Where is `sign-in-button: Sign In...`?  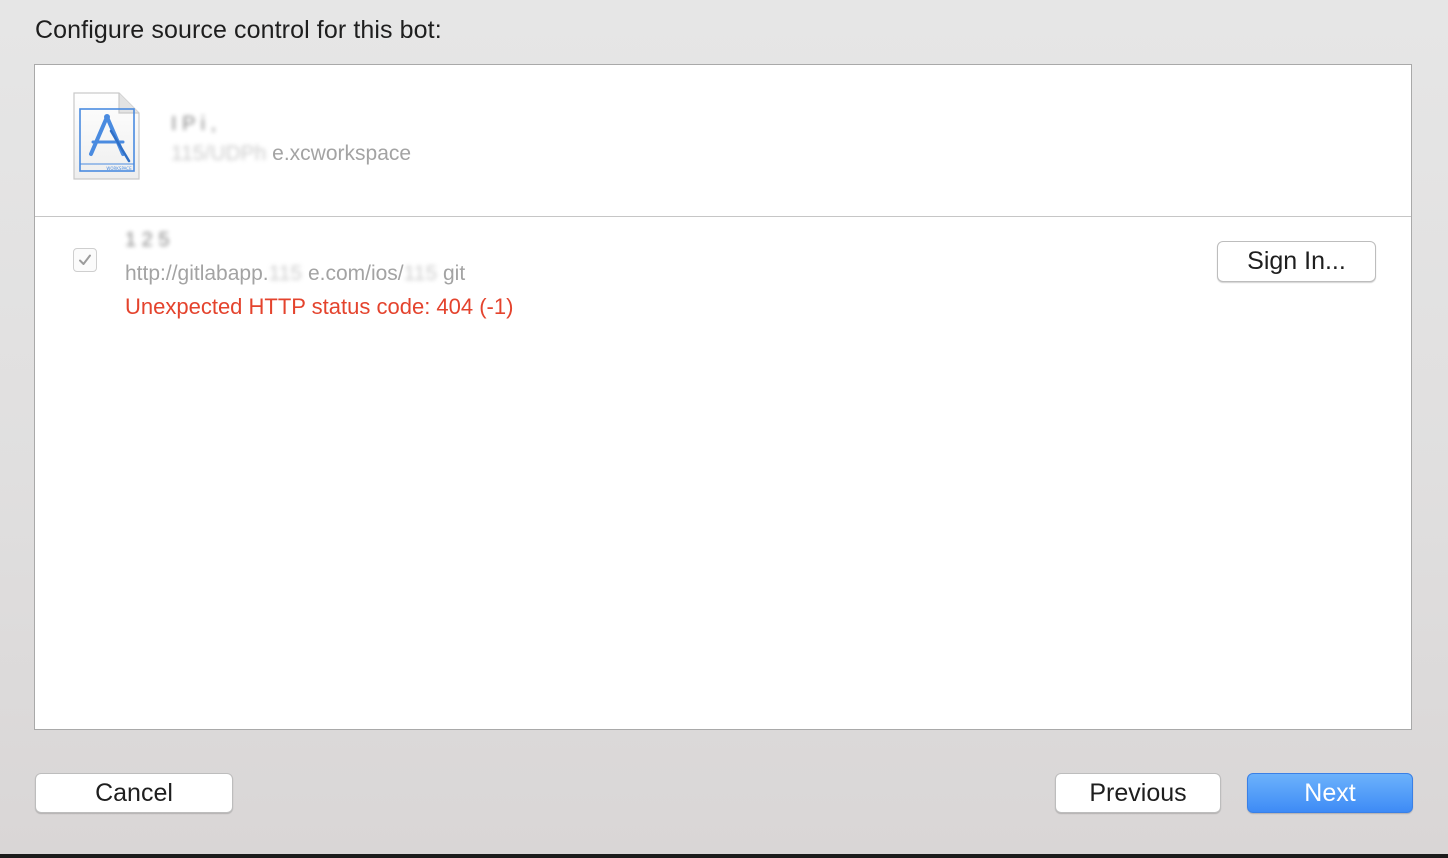
sign-in-button: Sign In... is located at coordinates (1296, 261).